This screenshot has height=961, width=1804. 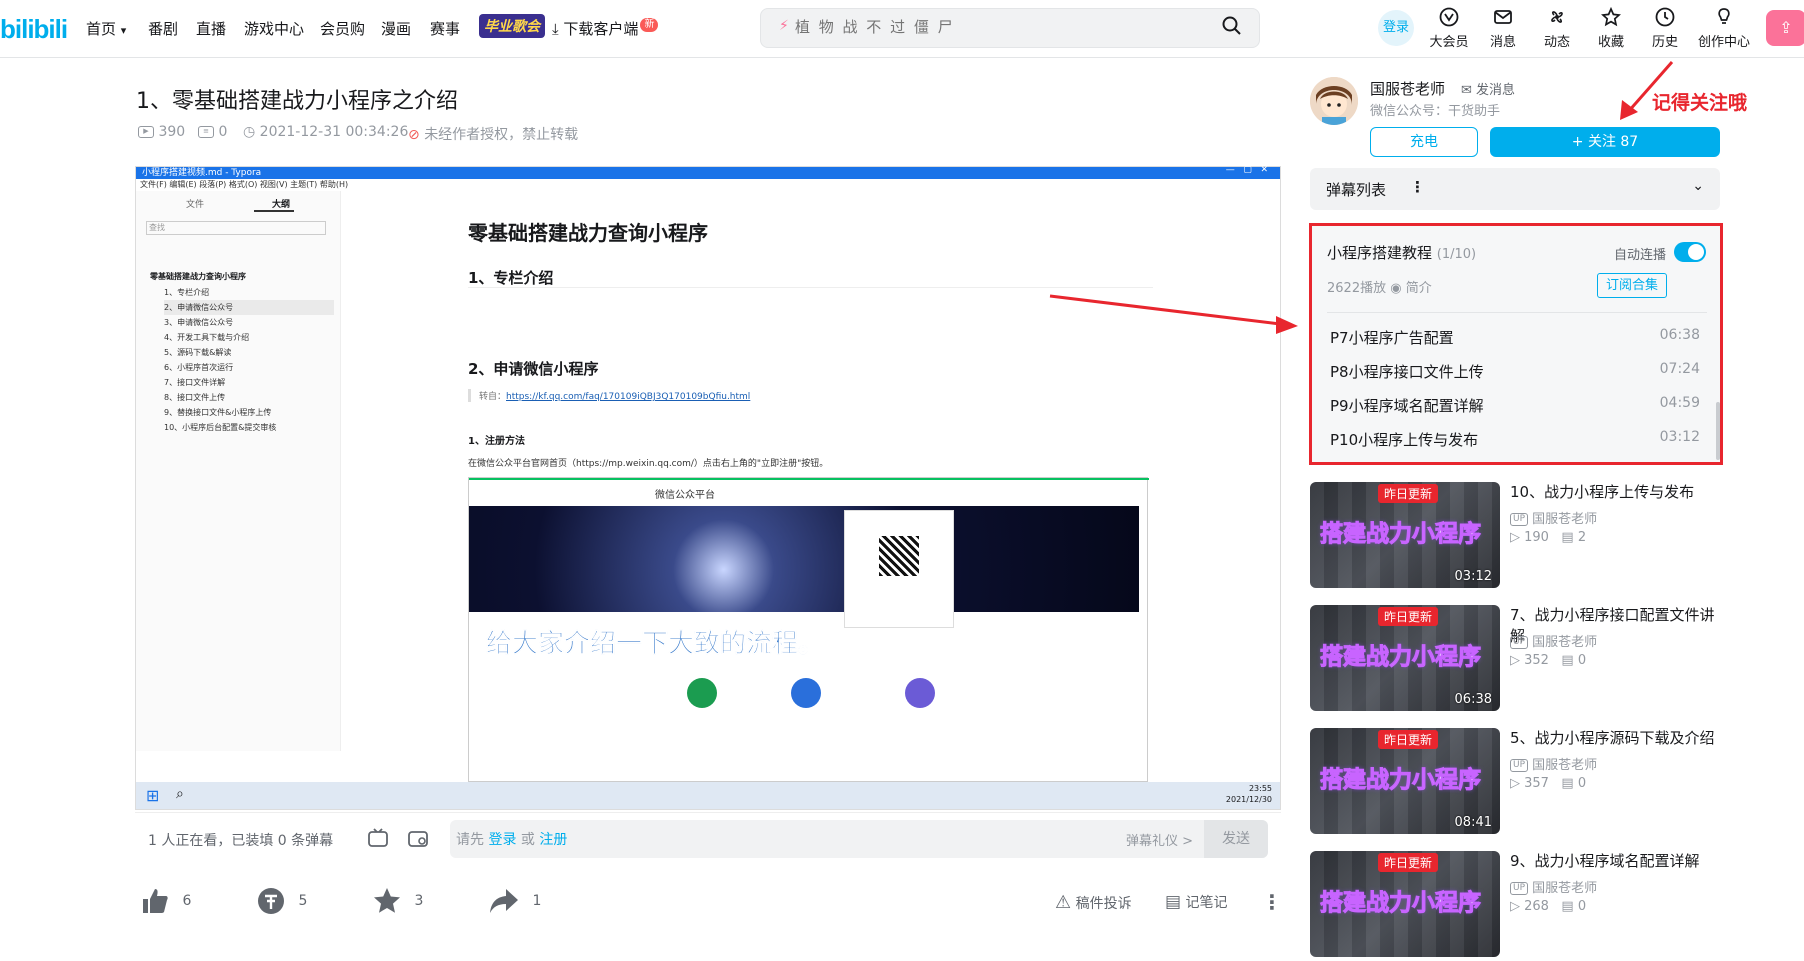 What do you see at coordinates (1260, 788) in the screenshot?
I see `taskbar-time: 23:55` at bounding box center [1260, 788].